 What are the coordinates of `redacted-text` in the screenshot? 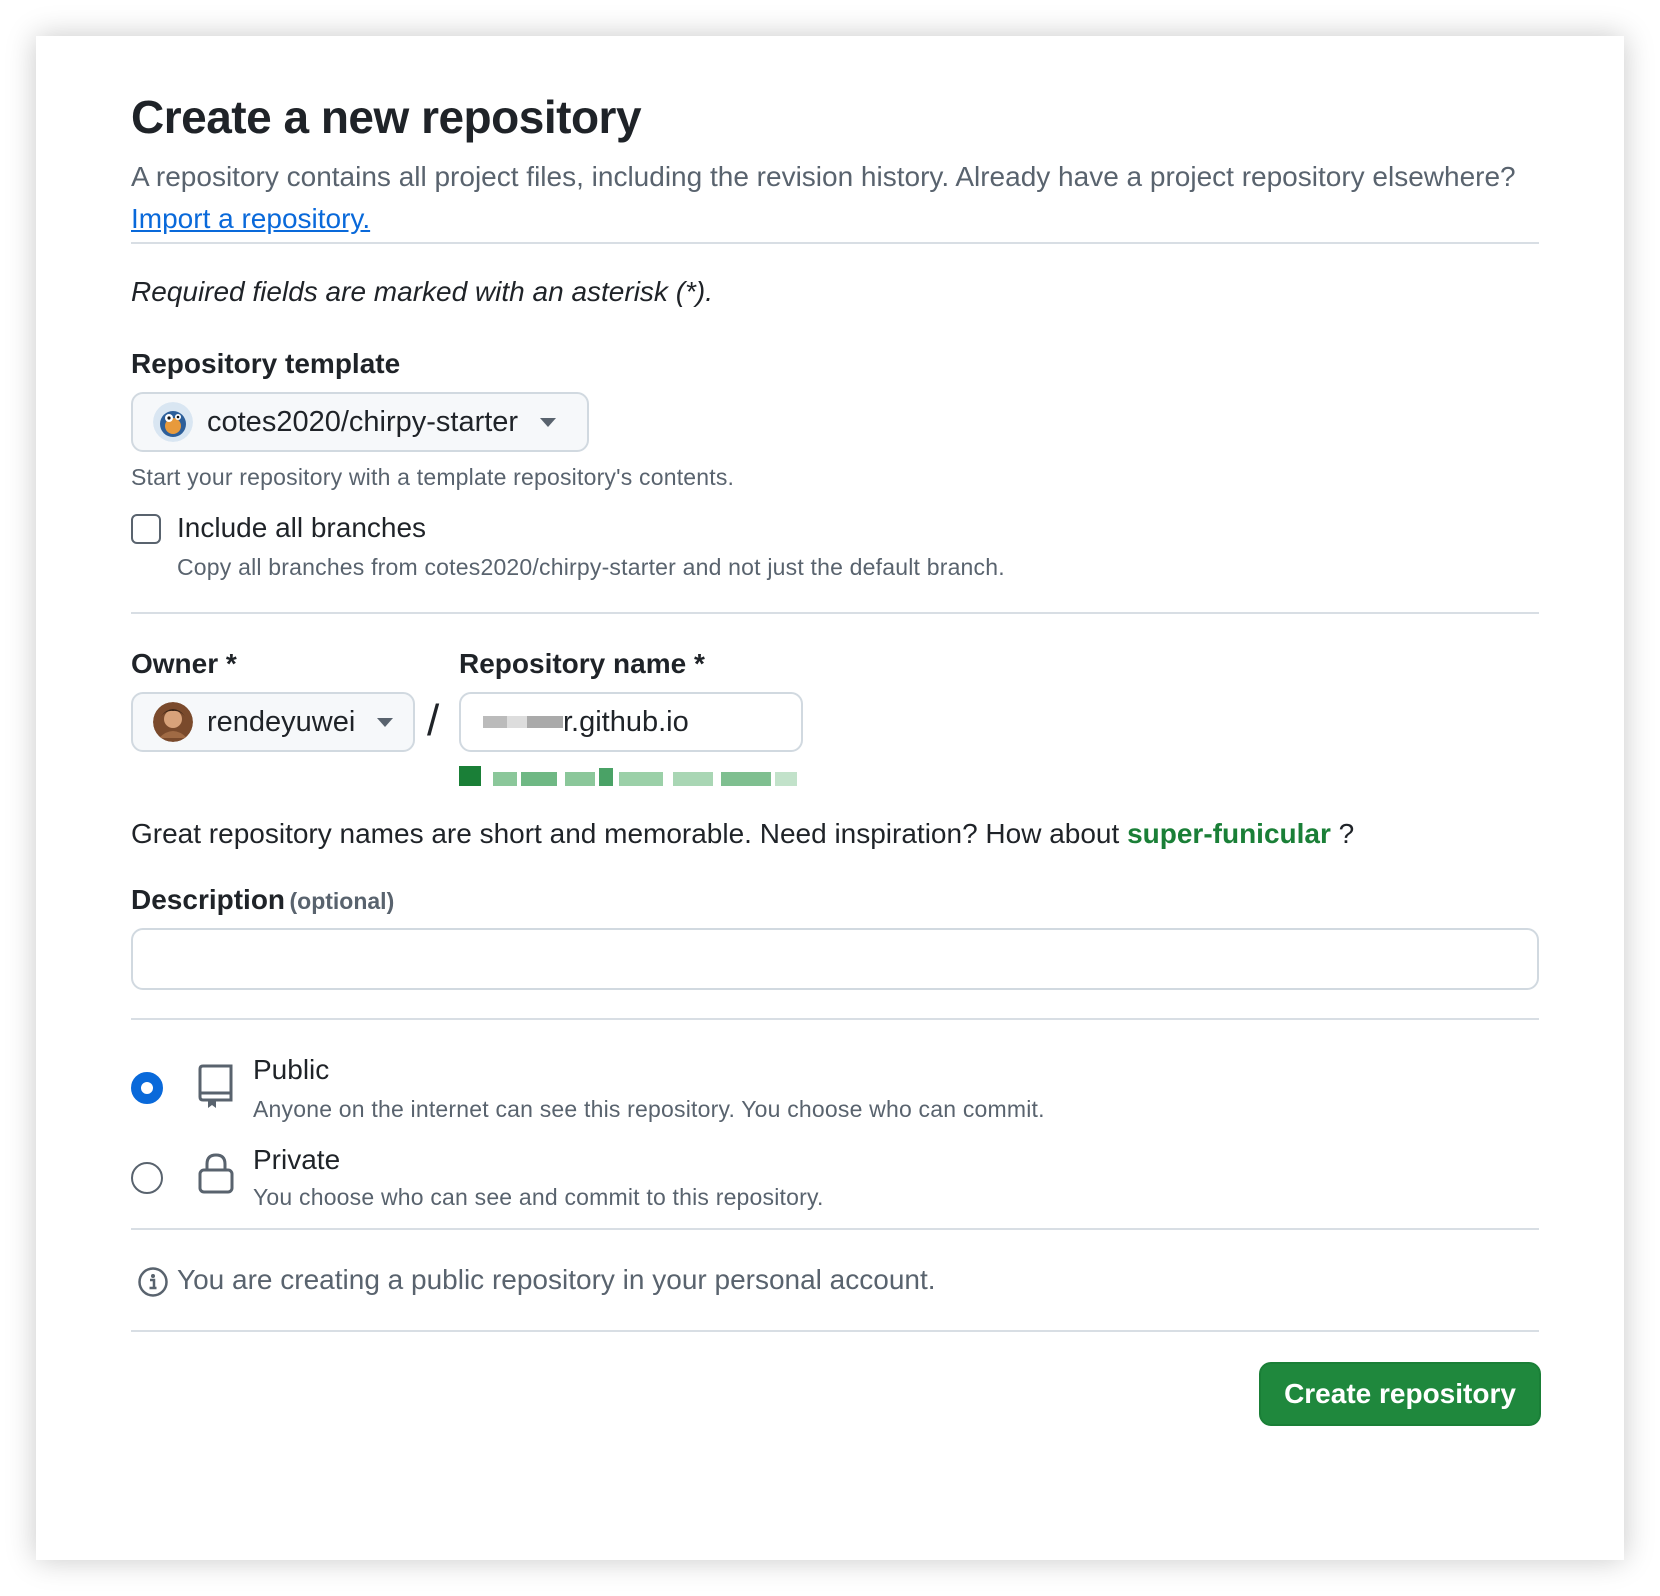 It's located at (523, 722).